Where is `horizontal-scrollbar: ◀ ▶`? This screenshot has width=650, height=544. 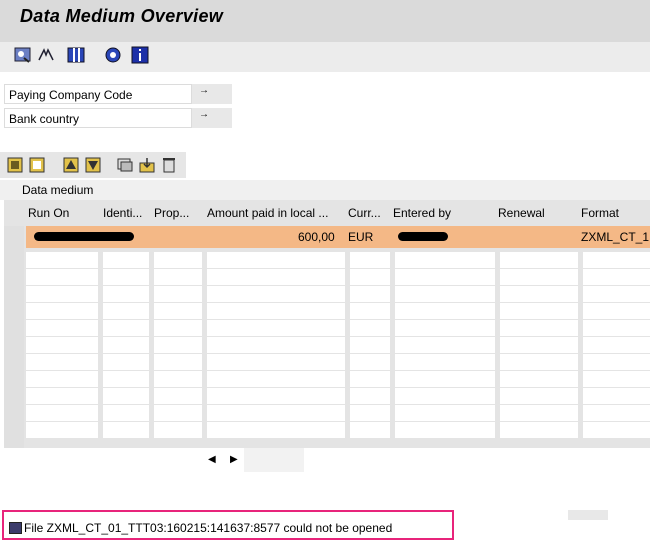 horizontal-scrollbar: ◀ ▶ is located at coordinates (327, 460).